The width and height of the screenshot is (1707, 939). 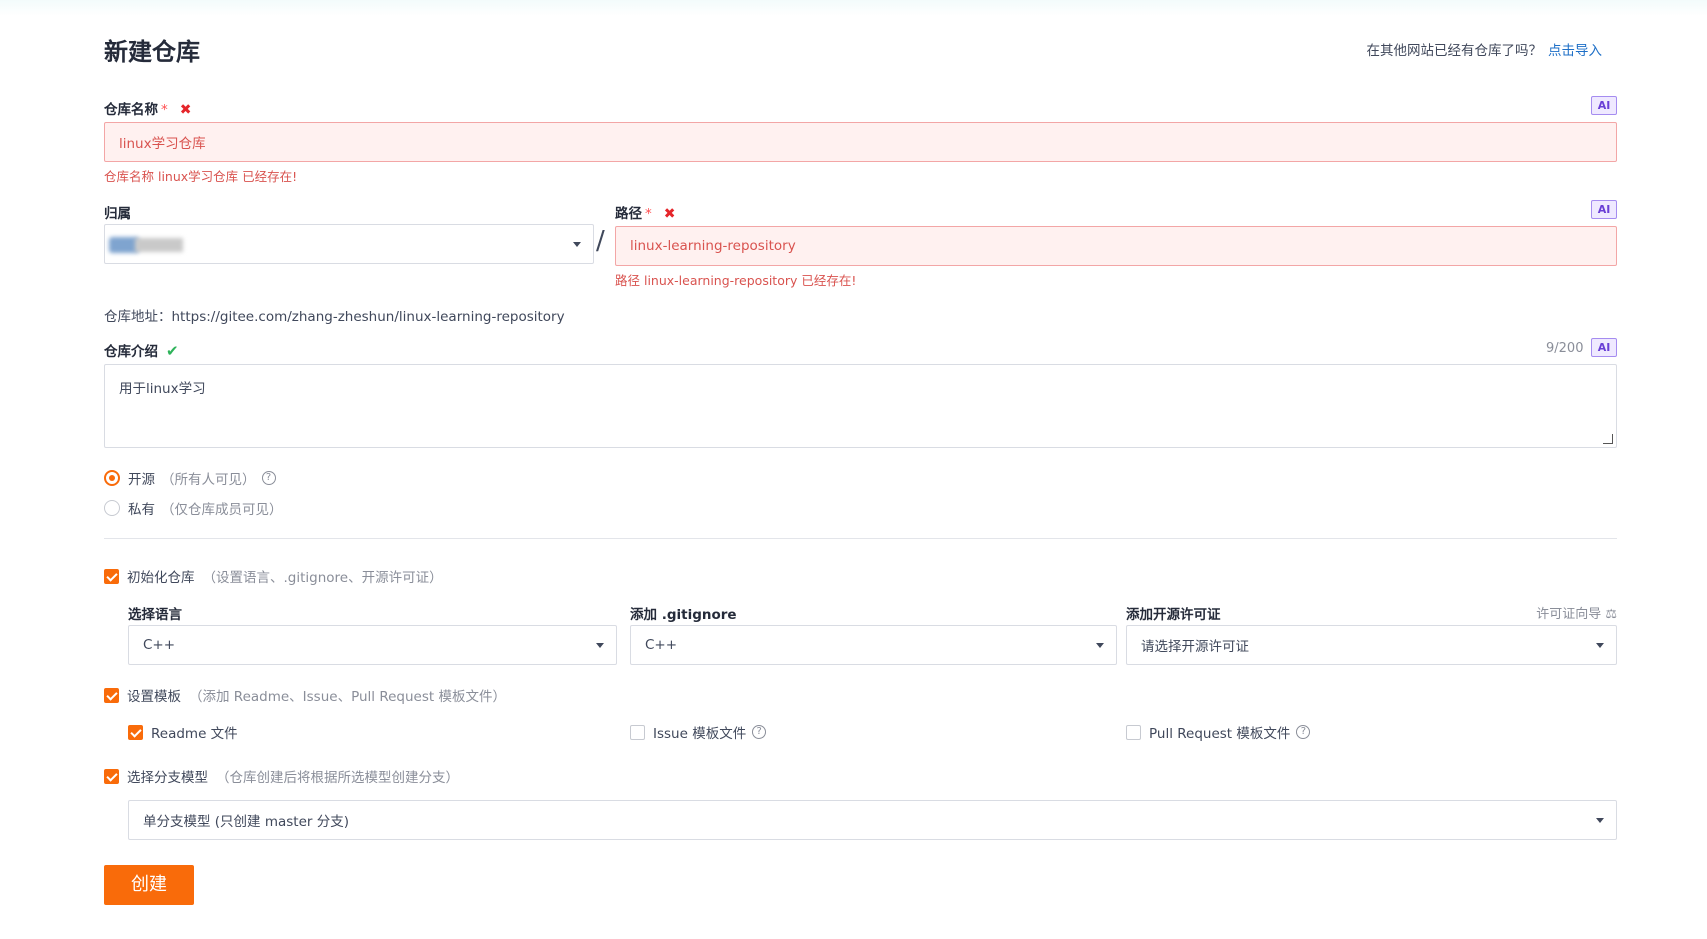 I want to click on branch-model-label: 选择分支模型, so click(x=167, y=778).